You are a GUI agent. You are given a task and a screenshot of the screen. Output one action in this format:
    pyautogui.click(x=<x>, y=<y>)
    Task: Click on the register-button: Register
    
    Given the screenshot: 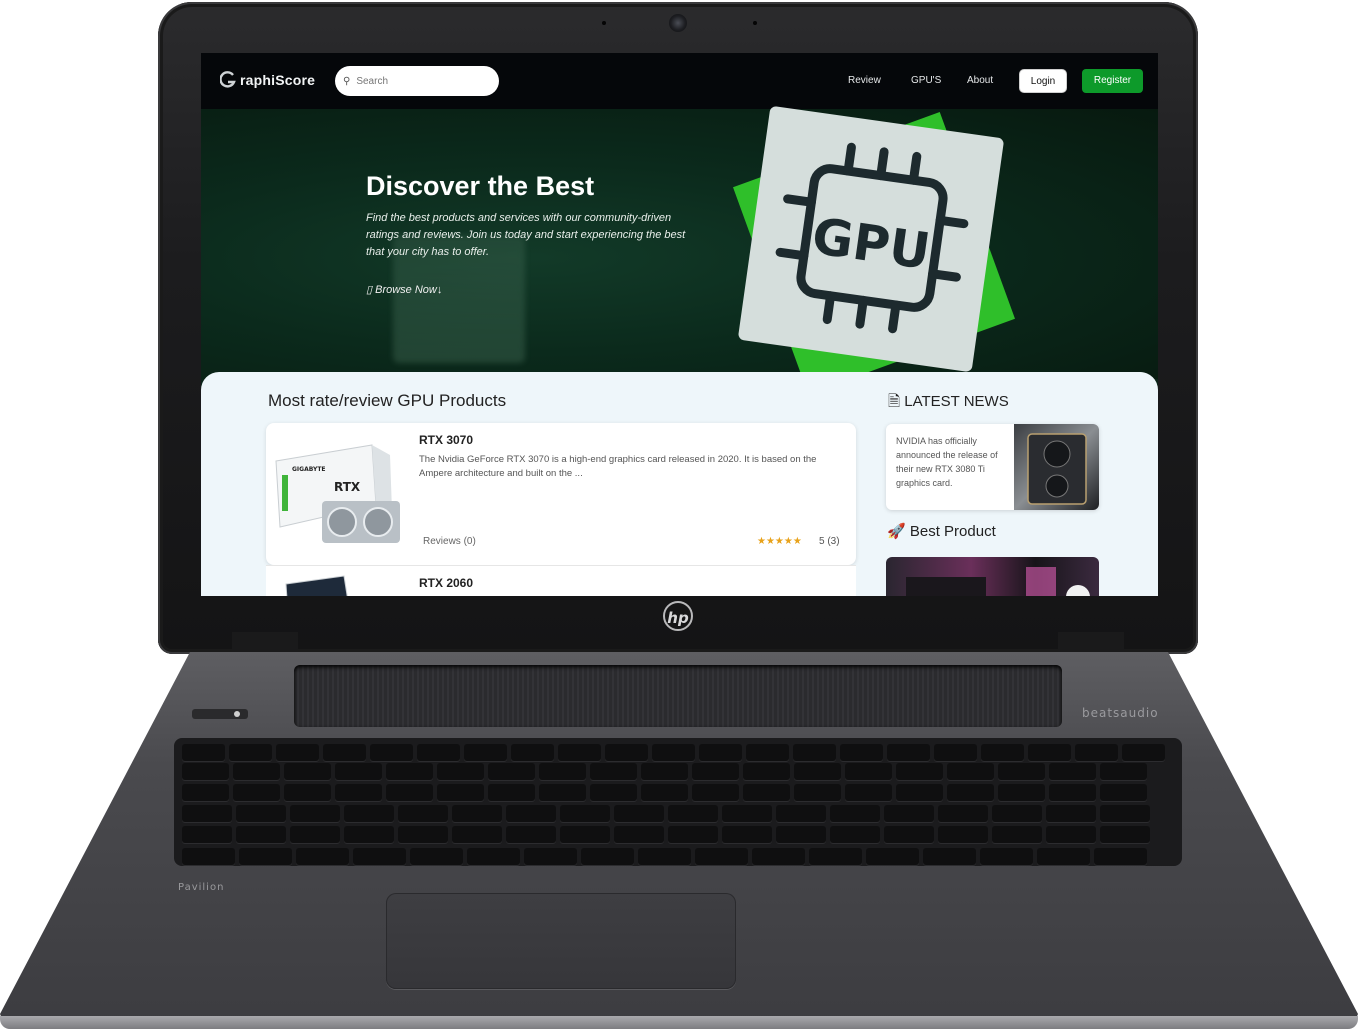 What is the action you would take?
    pyautogui.click(x=1112, y=81)
    